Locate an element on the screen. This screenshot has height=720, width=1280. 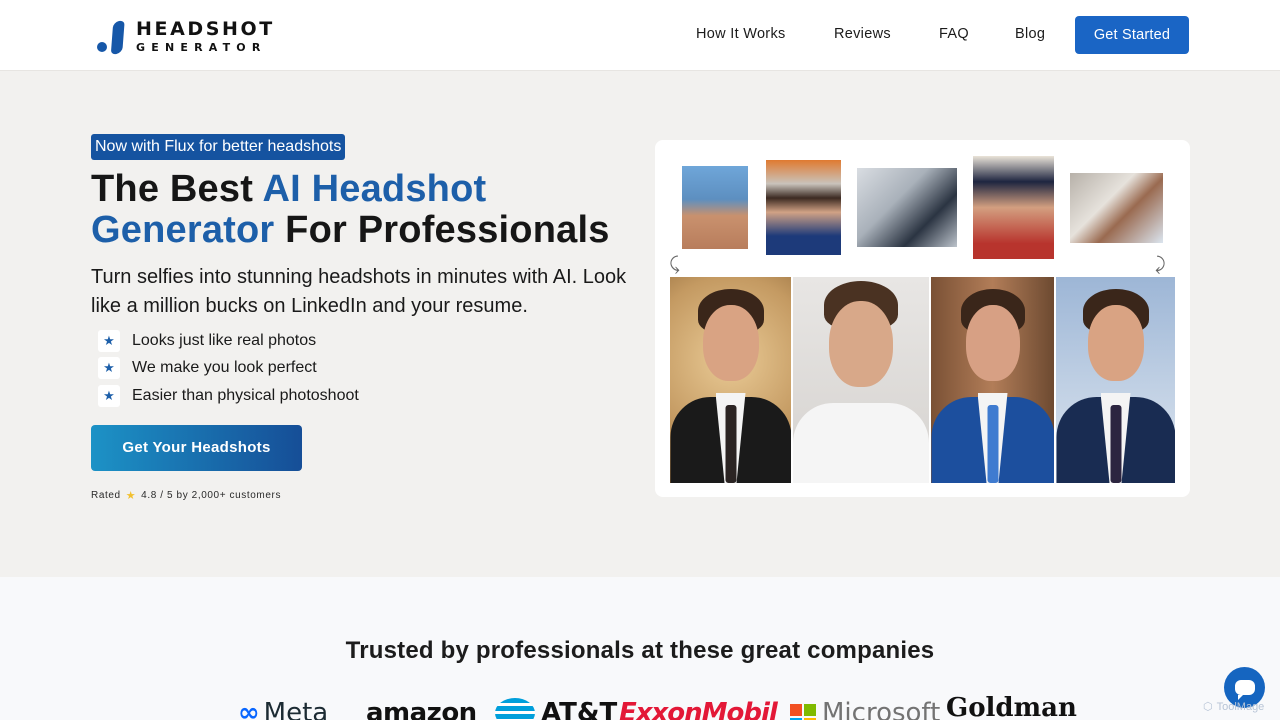
meta-logo: ∞ Meta is located at coordinates (283, 709).